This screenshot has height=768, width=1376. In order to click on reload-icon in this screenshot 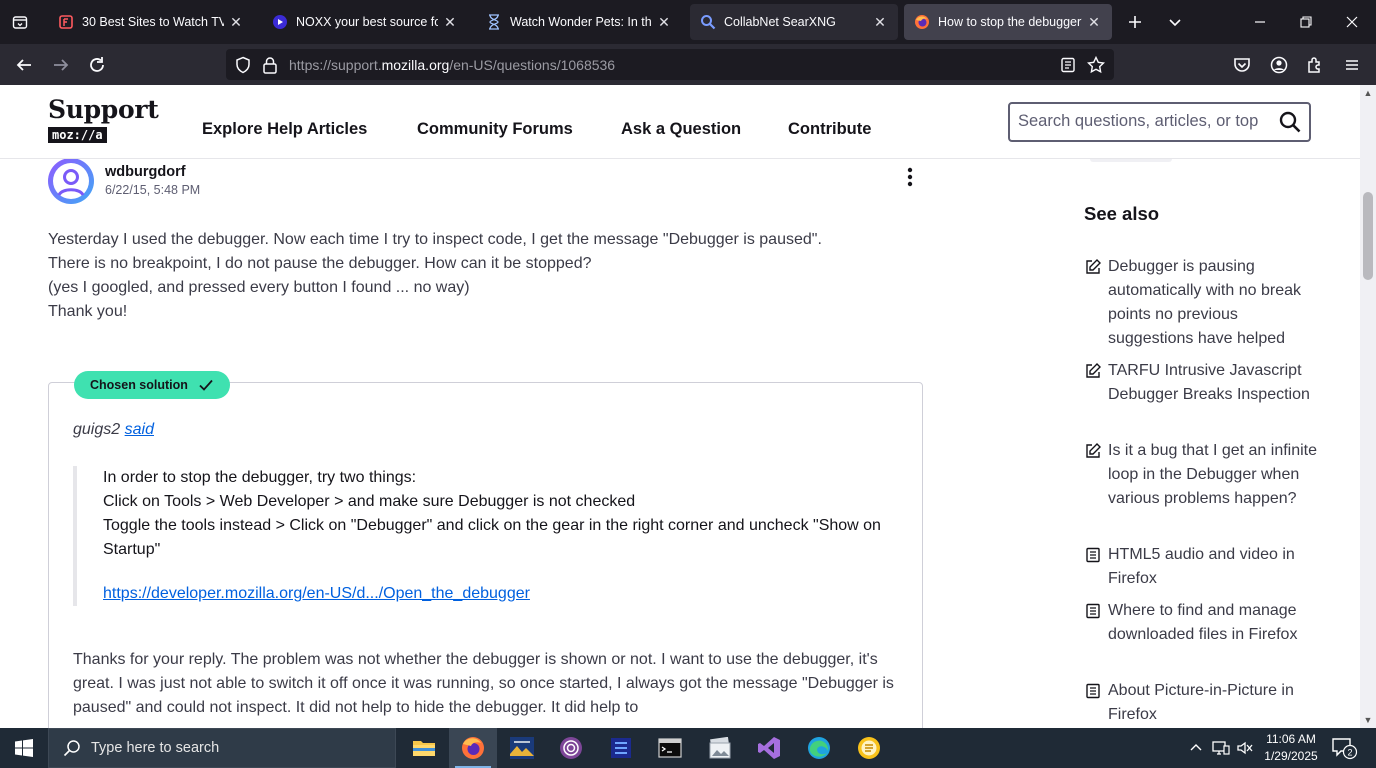, I will do `click(97, 65)`.